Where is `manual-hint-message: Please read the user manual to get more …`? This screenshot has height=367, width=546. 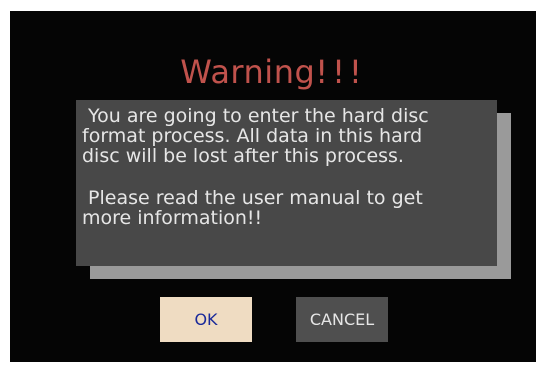
manual-hint-message: Please read the user manual to get more … is located at coordinates (252, 208).